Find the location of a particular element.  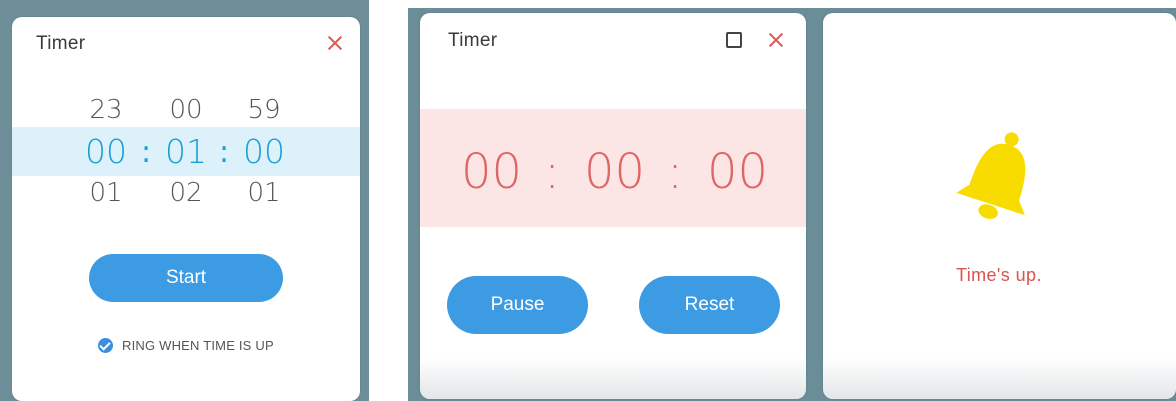

countdown-hours: 00 is located at coordinates (492, 172).